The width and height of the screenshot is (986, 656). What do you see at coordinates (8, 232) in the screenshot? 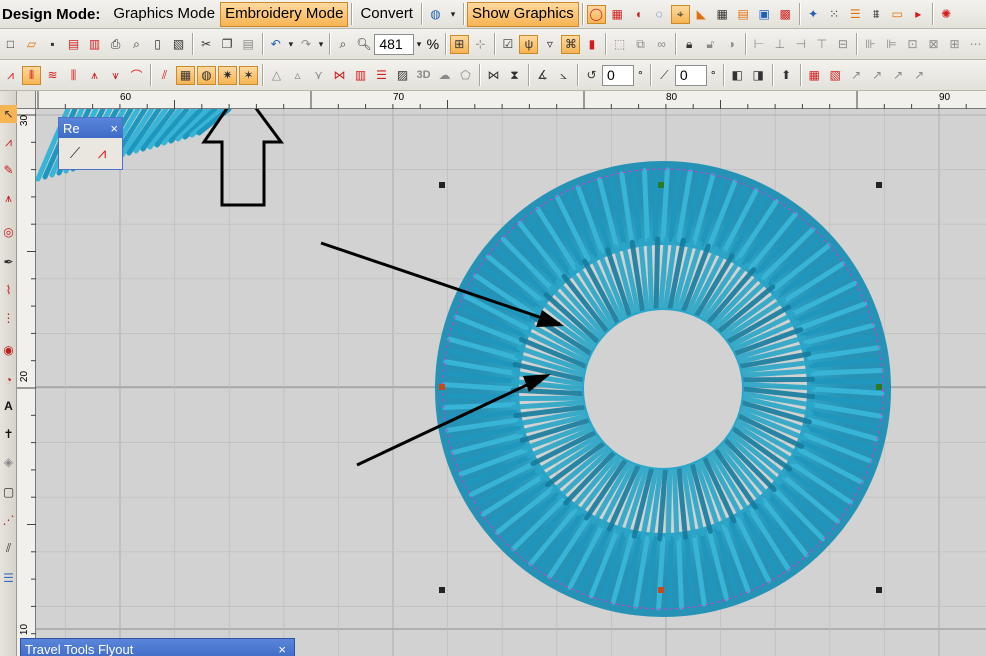
I see `target-tool-icon: ◎` at bounding box center [8, 232].